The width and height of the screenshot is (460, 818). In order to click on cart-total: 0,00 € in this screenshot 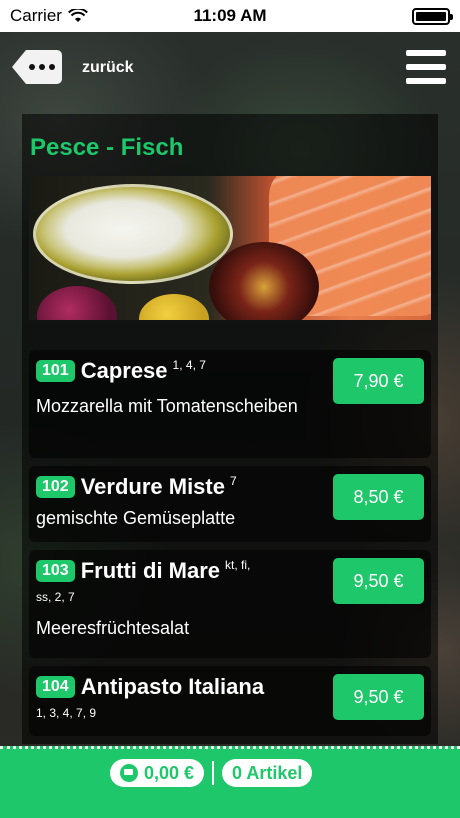, I will do `click(169, 772)`.